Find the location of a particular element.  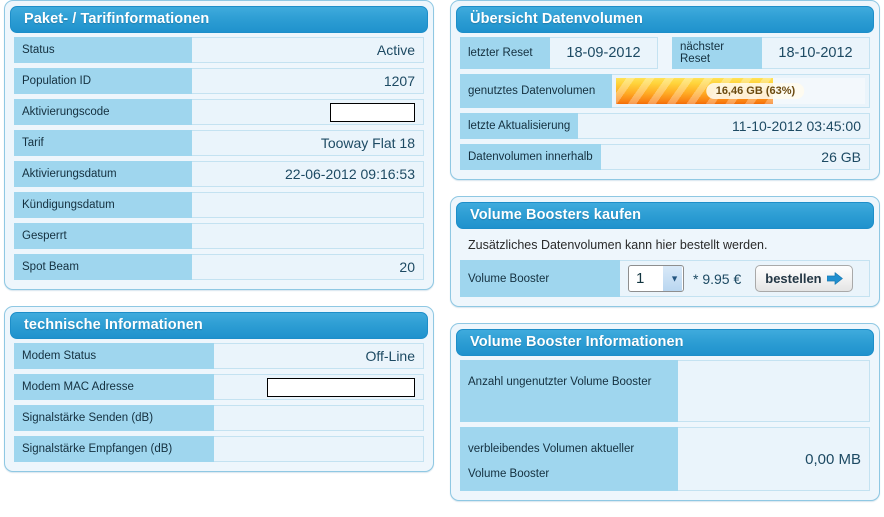

panel-title-volume-booster-informationen: Volume Booster Informationen is located at coordinates (665, 342).